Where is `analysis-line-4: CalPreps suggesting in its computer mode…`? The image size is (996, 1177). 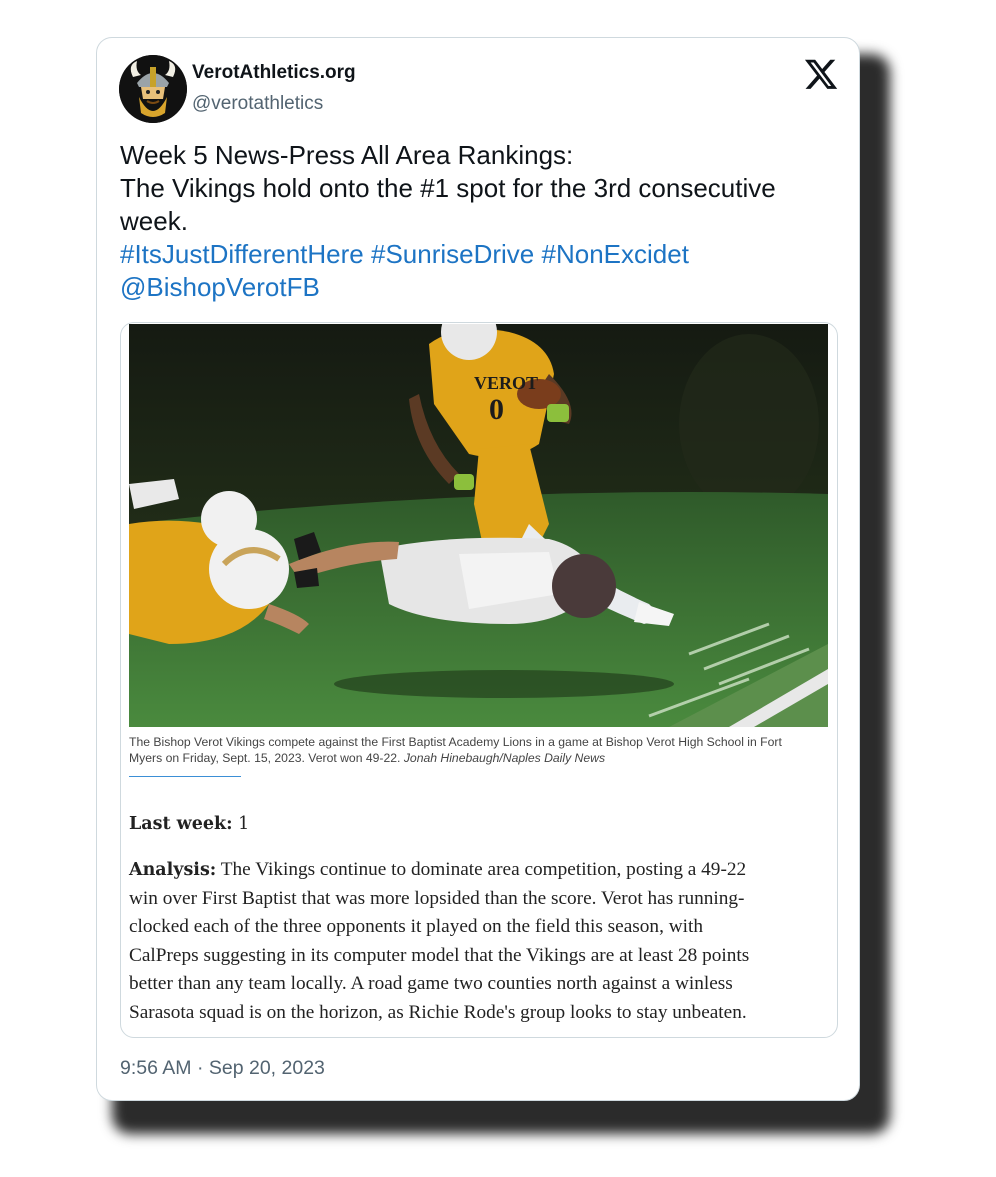
analysis-line-4: CalPreps suggesting in its computer mode… is located at coordinates (439, 955).